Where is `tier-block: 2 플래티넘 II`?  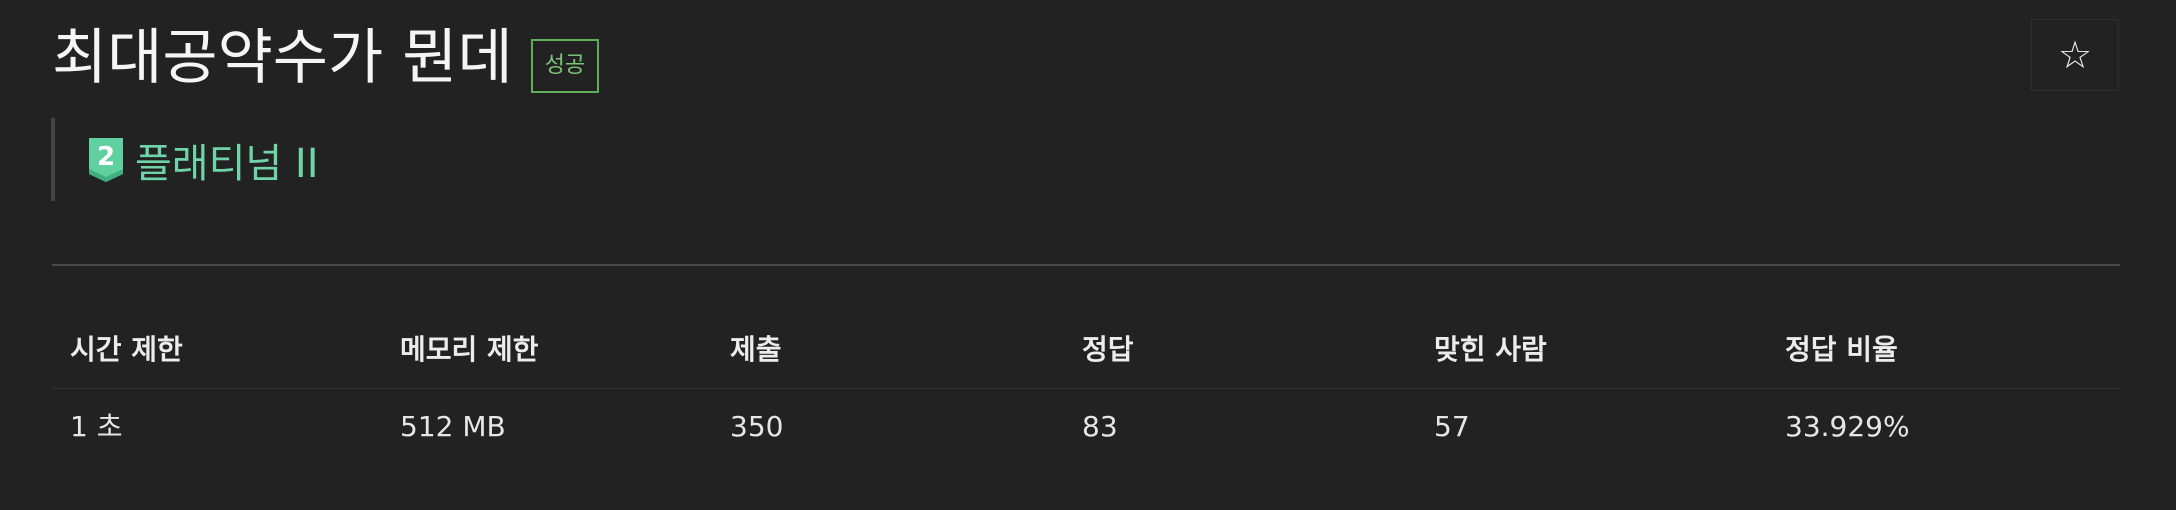 tier-block: 2 플래티넘 II is located at coordinates (185, 159).